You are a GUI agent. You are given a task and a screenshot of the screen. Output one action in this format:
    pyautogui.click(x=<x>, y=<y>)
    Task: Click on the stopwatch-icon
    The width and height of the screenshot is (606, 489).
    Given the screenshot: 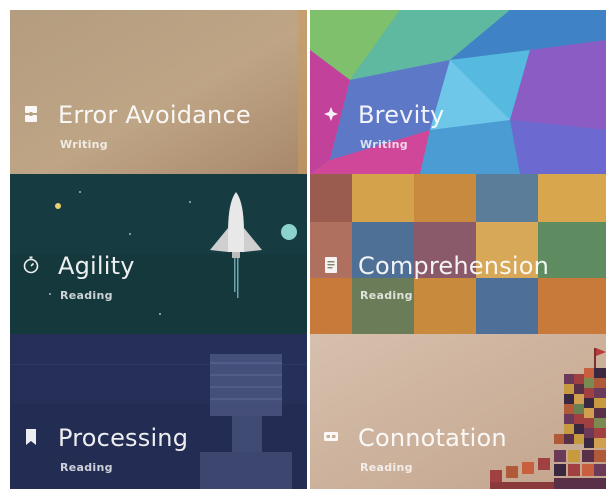 What is the action you would take?
    pyautogui.click(x=31, y=265)
    